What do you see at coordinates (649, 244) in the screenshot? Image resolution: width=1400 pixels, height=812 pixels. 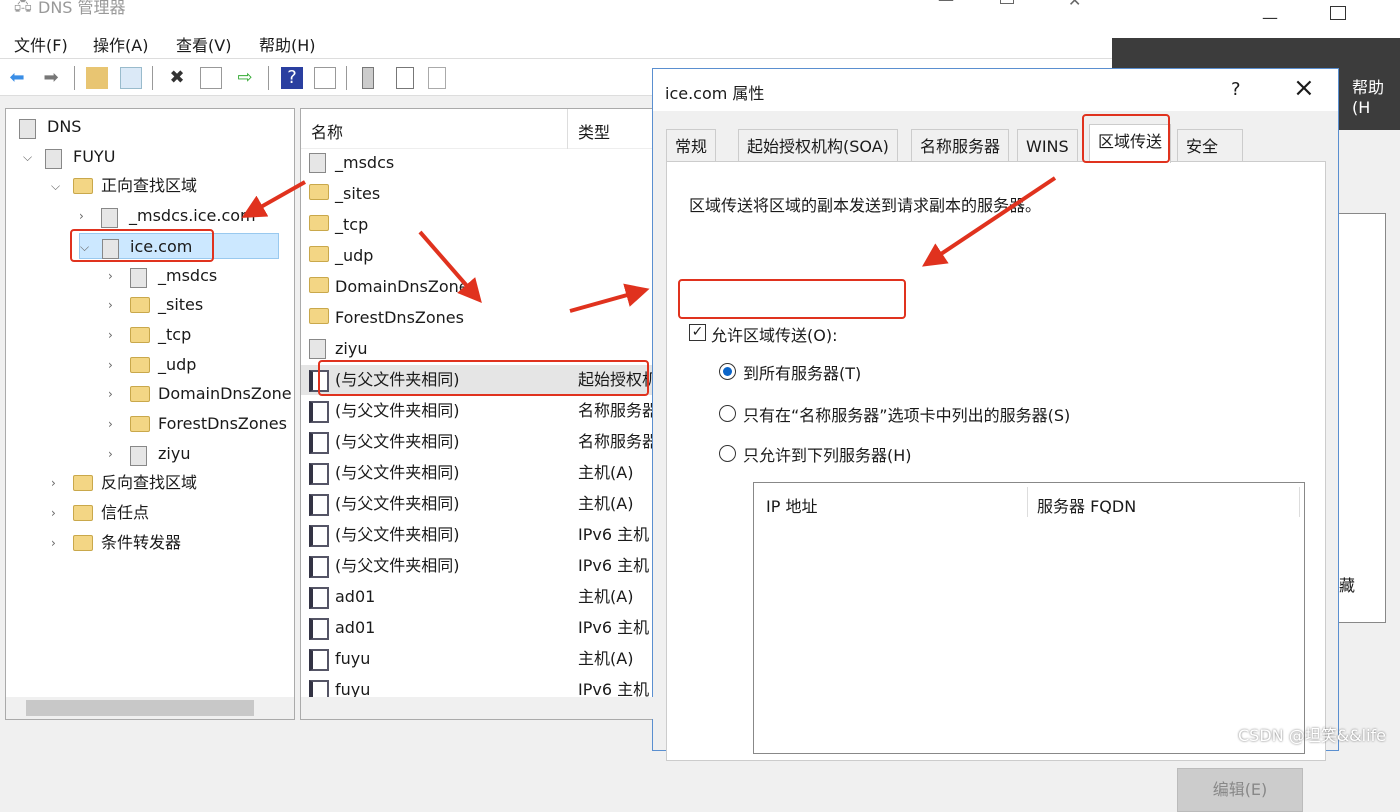 I see `annotation-arrows` at bounding box center [649, 244].